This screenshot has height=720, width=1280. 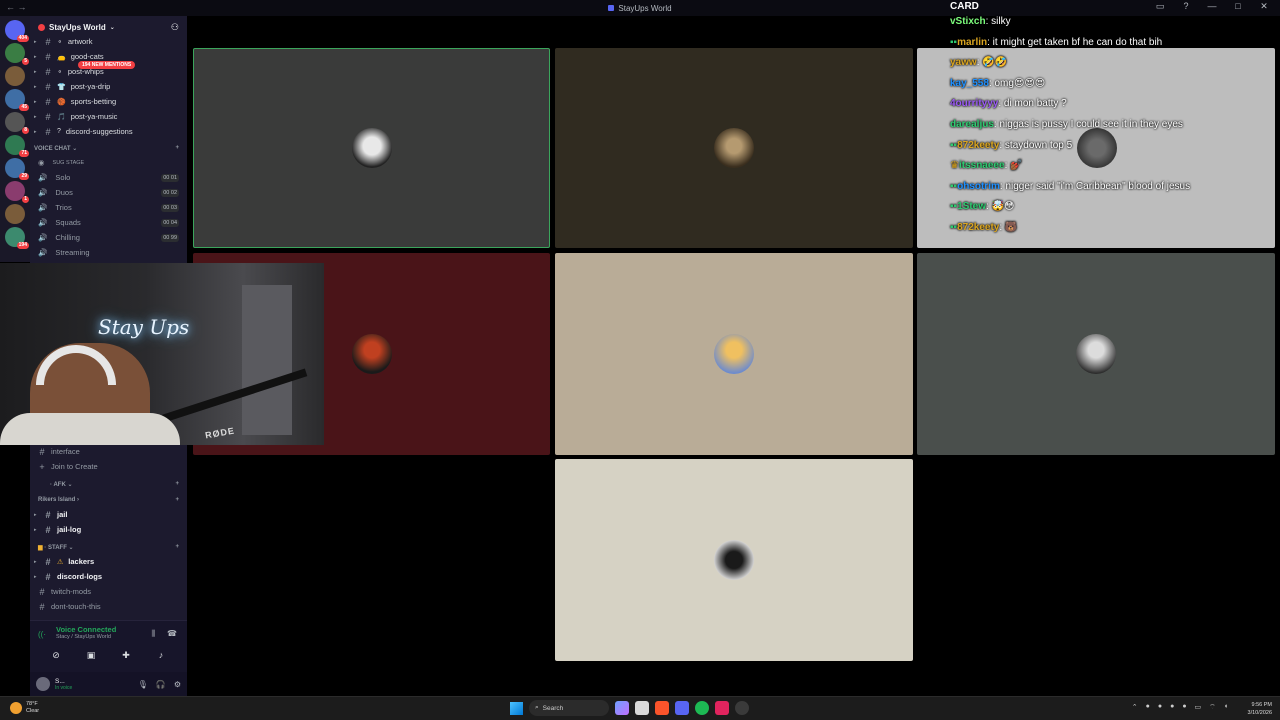 What do you see at coordinates (17, 54) in the screenshot?
I see `server-icon: 5` at bounding box center [17, 54].